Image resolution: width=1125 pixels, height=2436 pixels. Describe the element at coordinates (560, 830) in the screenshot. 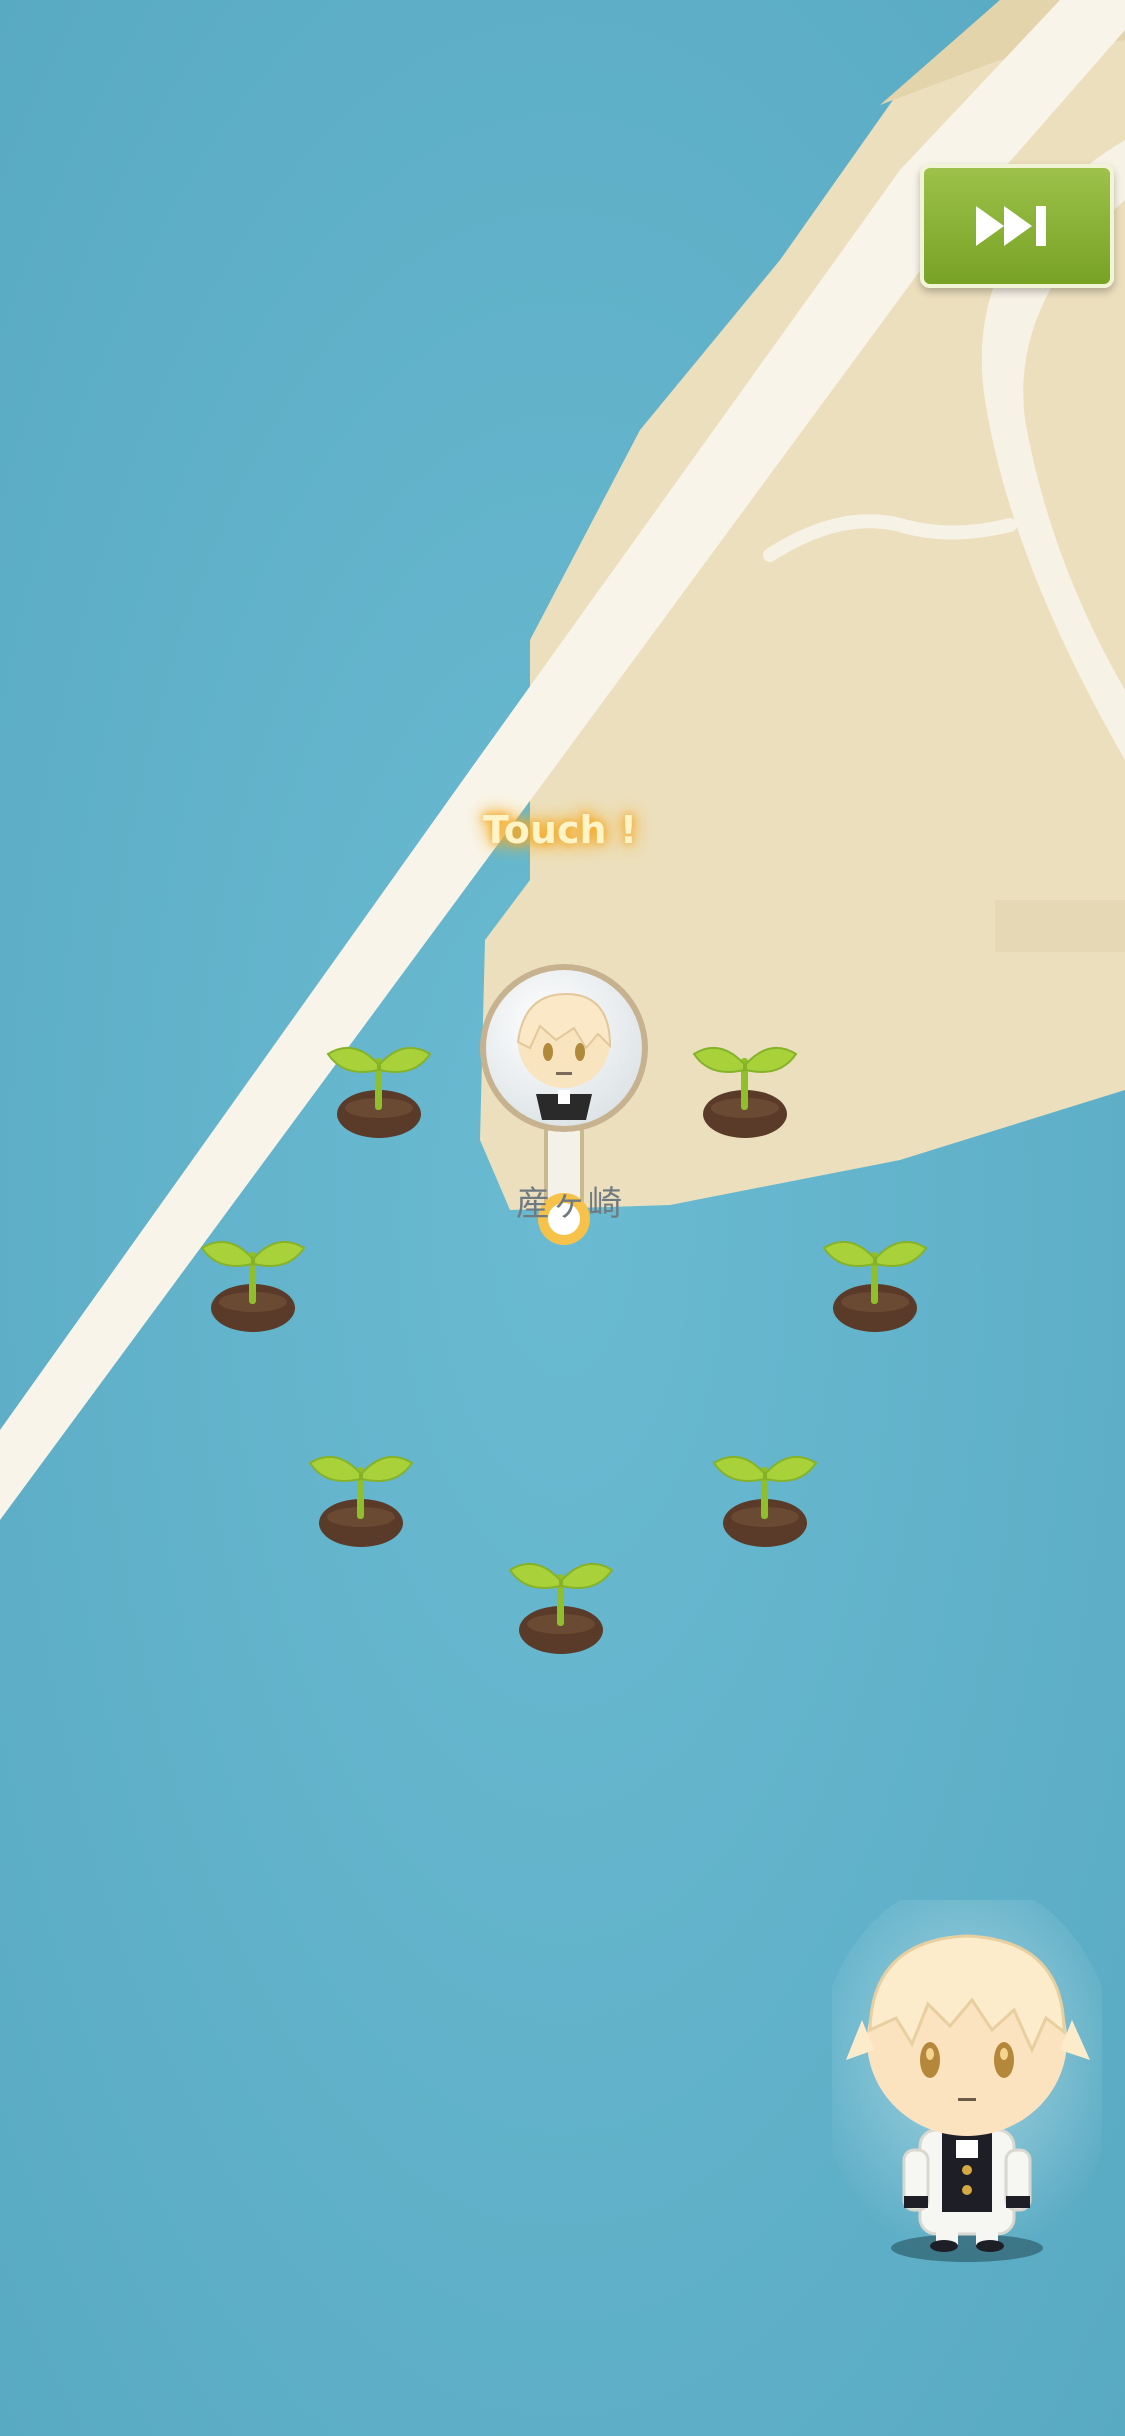

I see `touch-hint: Touch !` at that location.